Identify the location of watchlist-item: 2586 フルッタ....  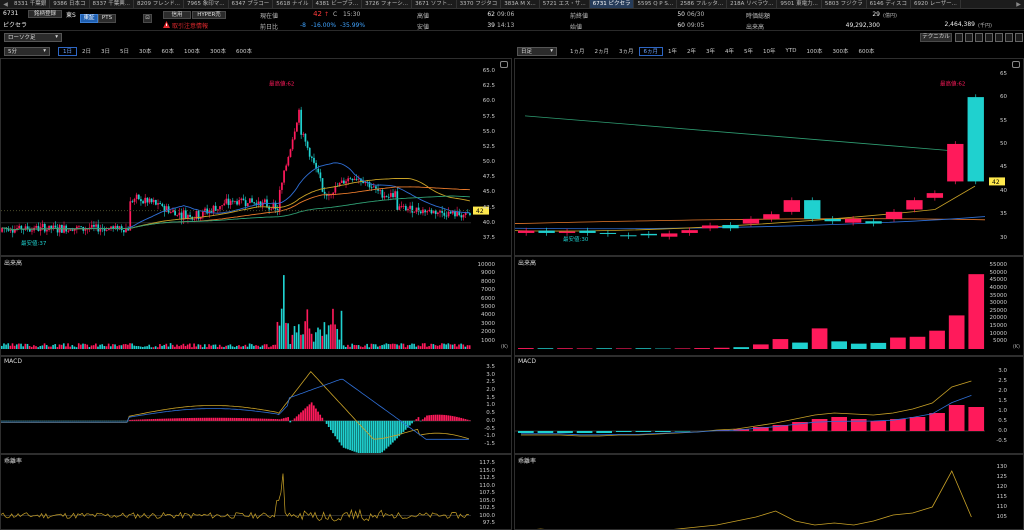
(702, 4).